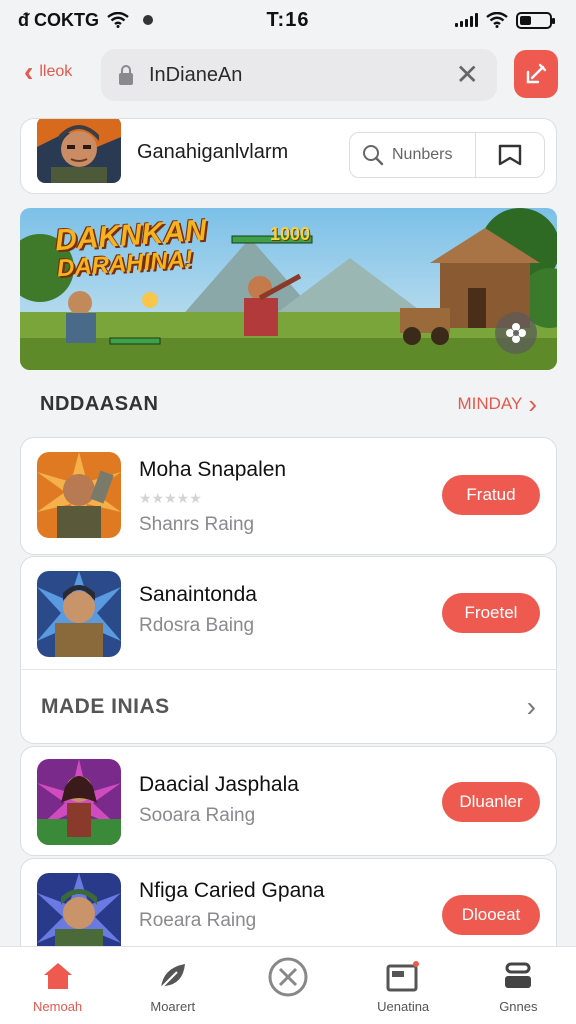  Describe the element at coordinates (422, 154) in the screenshot. I see `numbers-label: Nunbers` at that location.